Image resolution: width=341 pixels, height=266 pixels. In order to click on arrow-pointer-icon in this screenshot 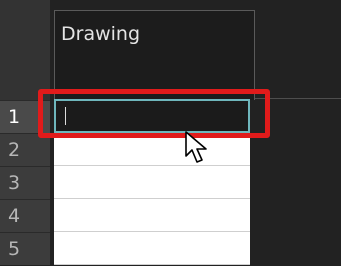, I will do `click(196, 147)`.